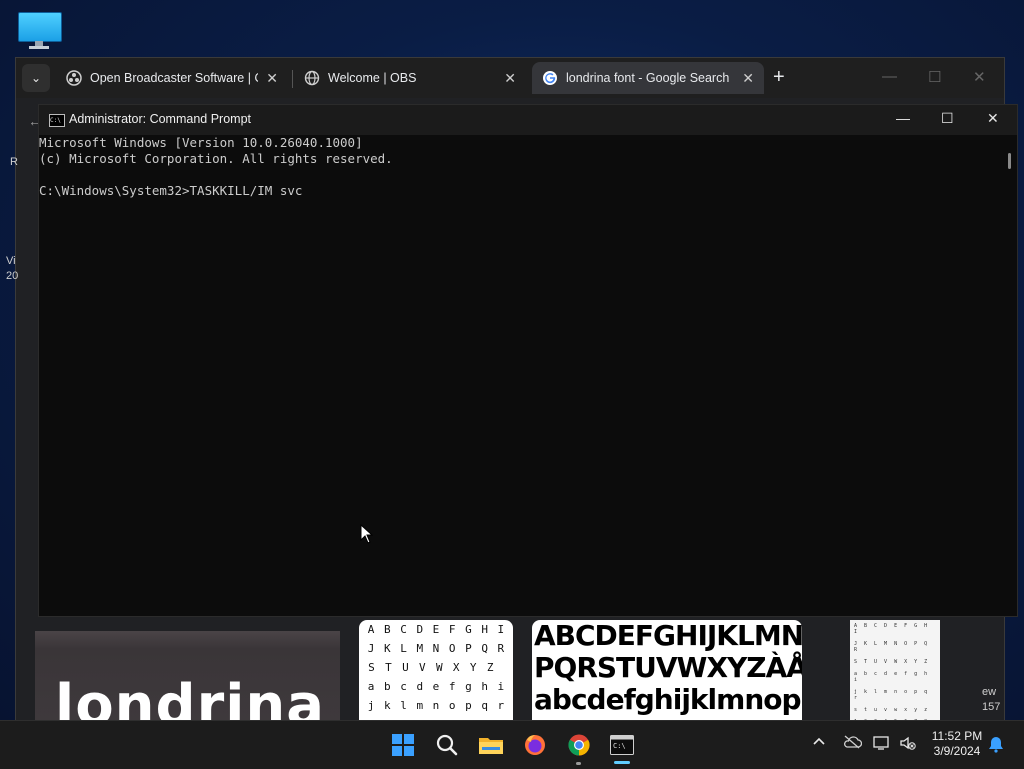 This screenshot has width=1024, height=769. What do you see at coordinates (903, 118) in the screenshot?
I see `cmd-minimize-button: —` at bounding box center [903, 118].